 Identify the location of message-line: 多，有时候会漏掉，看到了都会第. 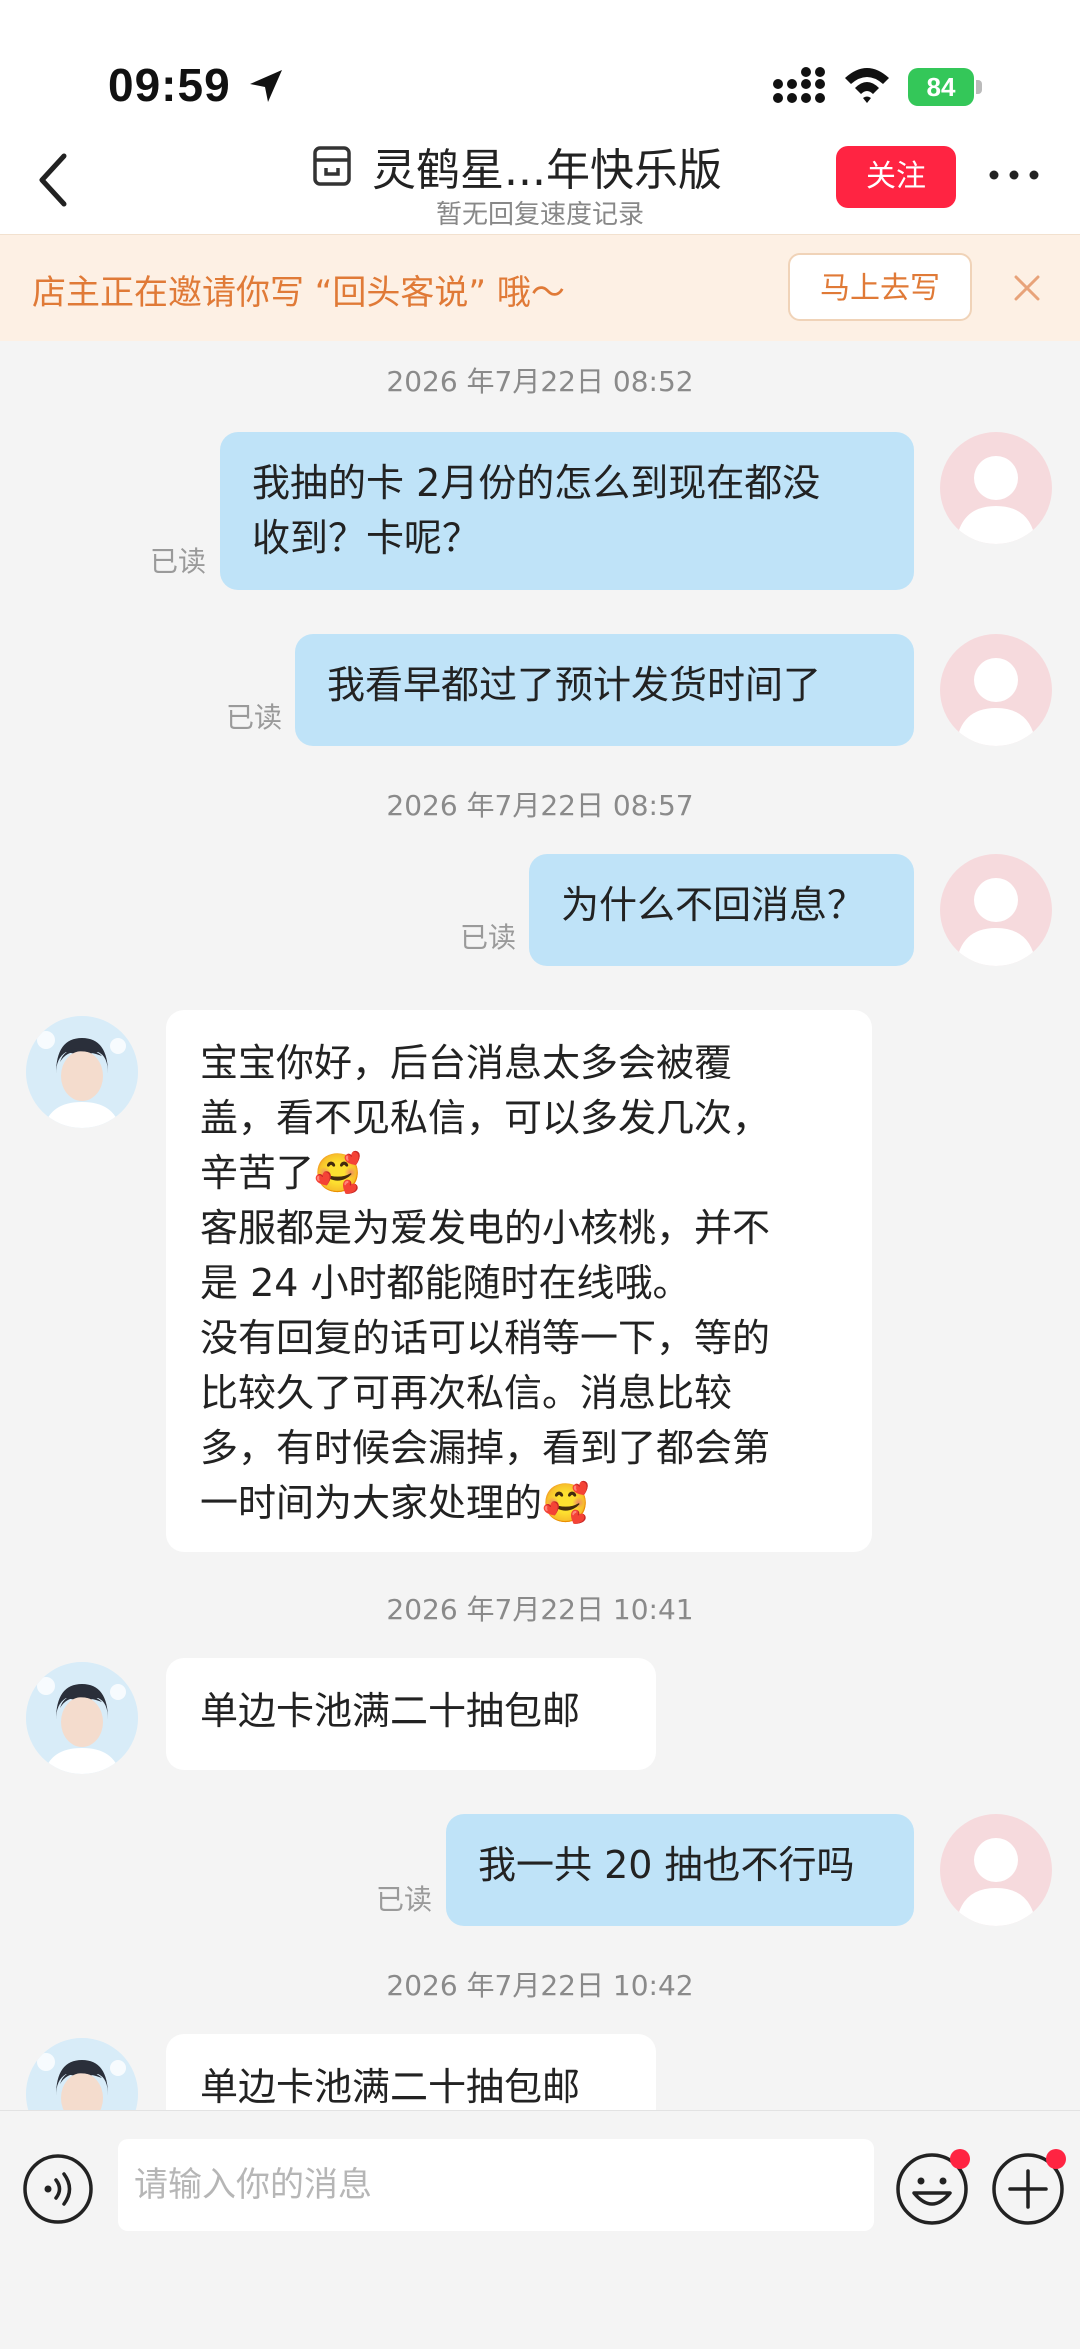
(485, 1448).